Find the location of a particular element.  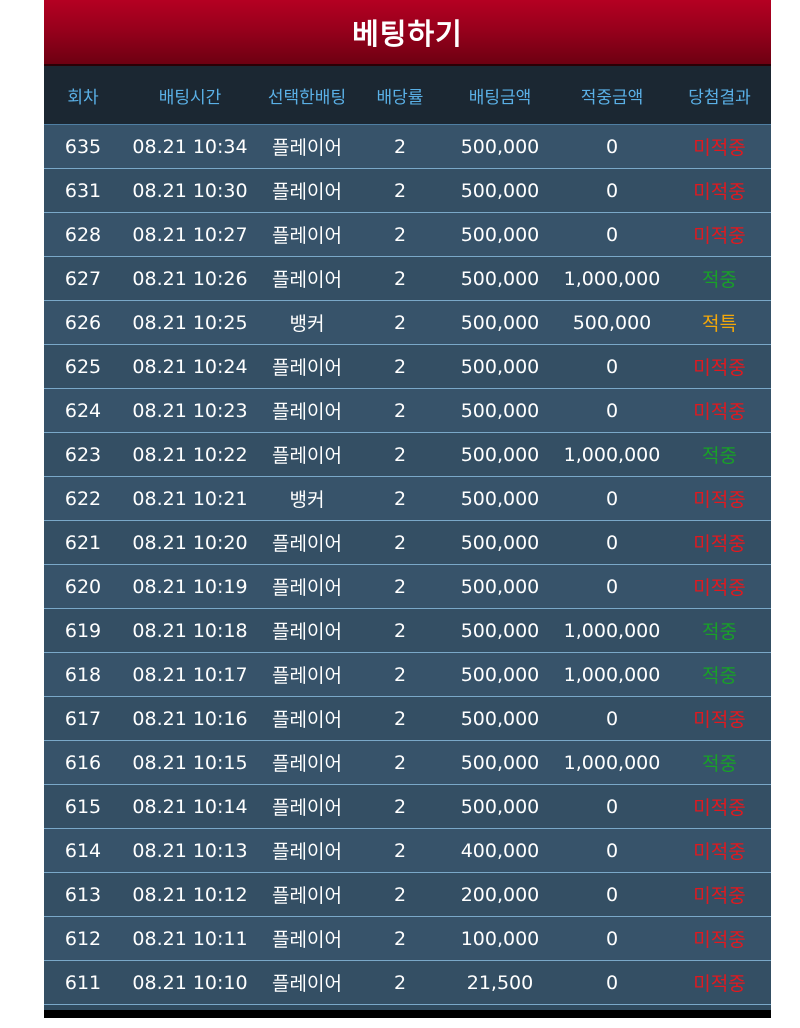

column-header-pick: 선택한배팅 is located at coordinates (307, 97).